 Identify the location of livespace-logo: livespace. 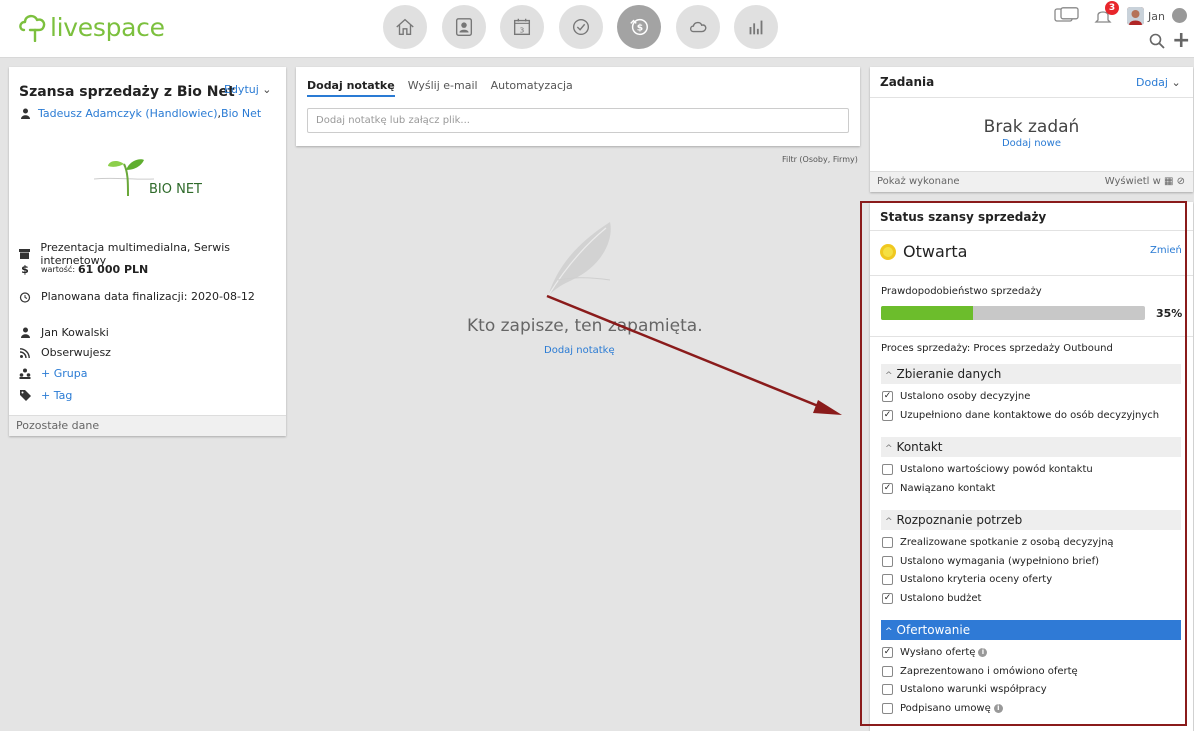
(91, 26).